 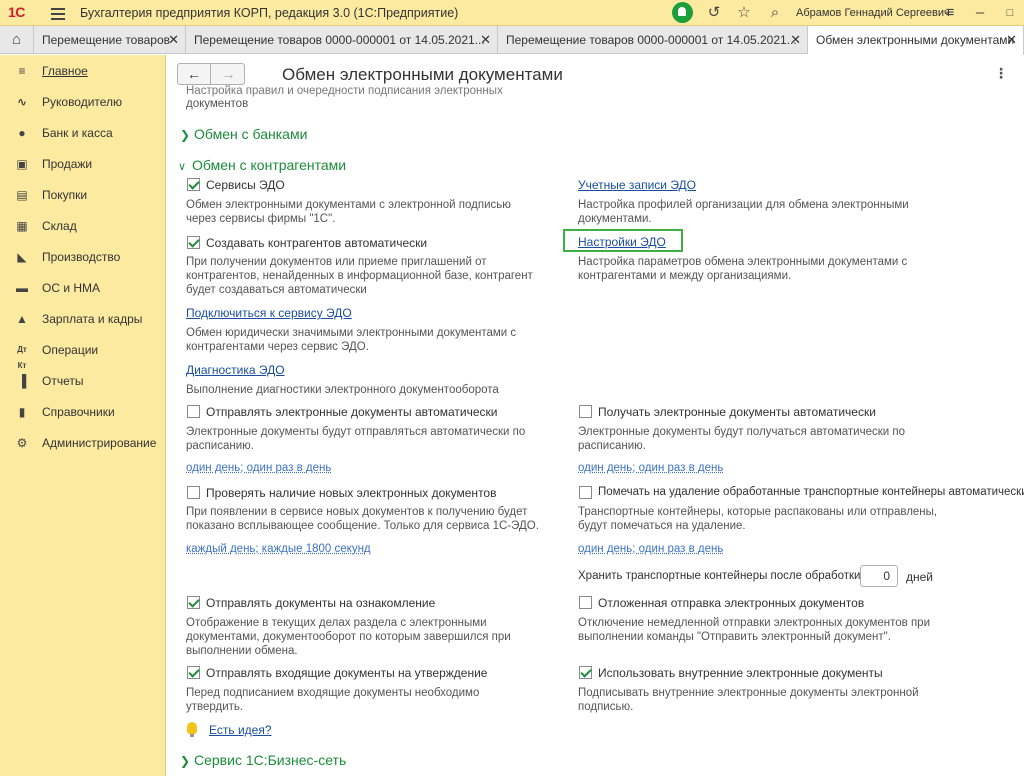 What do you see at coordinates (744, 13) in the screenshot?
I see `favorites-star-icon: ☆` at bounding box center [744, 13].